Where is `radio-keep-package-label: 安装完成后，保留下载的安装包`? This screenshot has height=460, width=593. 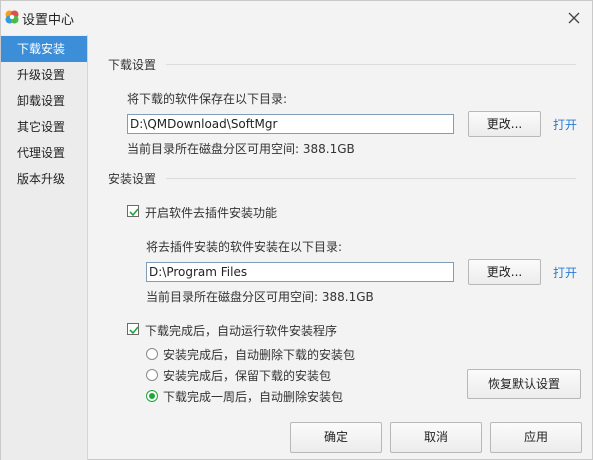
radio-keep-package-label: 安装完成后，保留下载的安装包 is located at coordinates (247, 376).